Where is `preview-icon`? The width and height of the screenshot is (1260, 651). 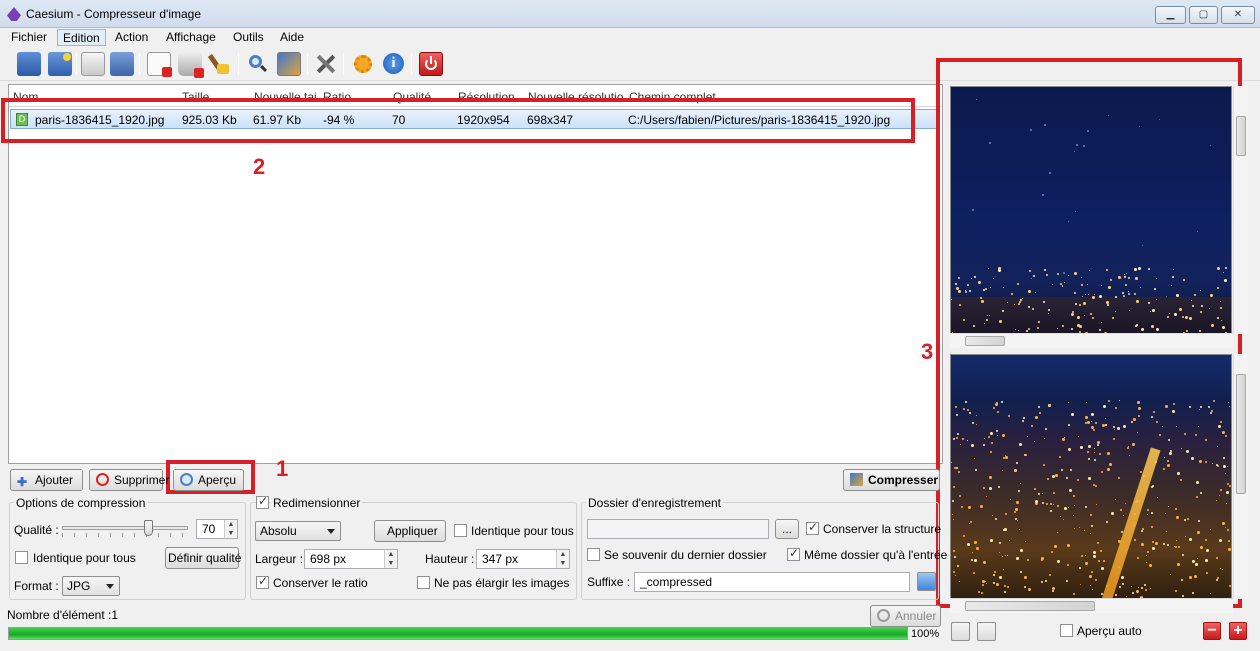
preview-icon is located at coordinates (258, 64).